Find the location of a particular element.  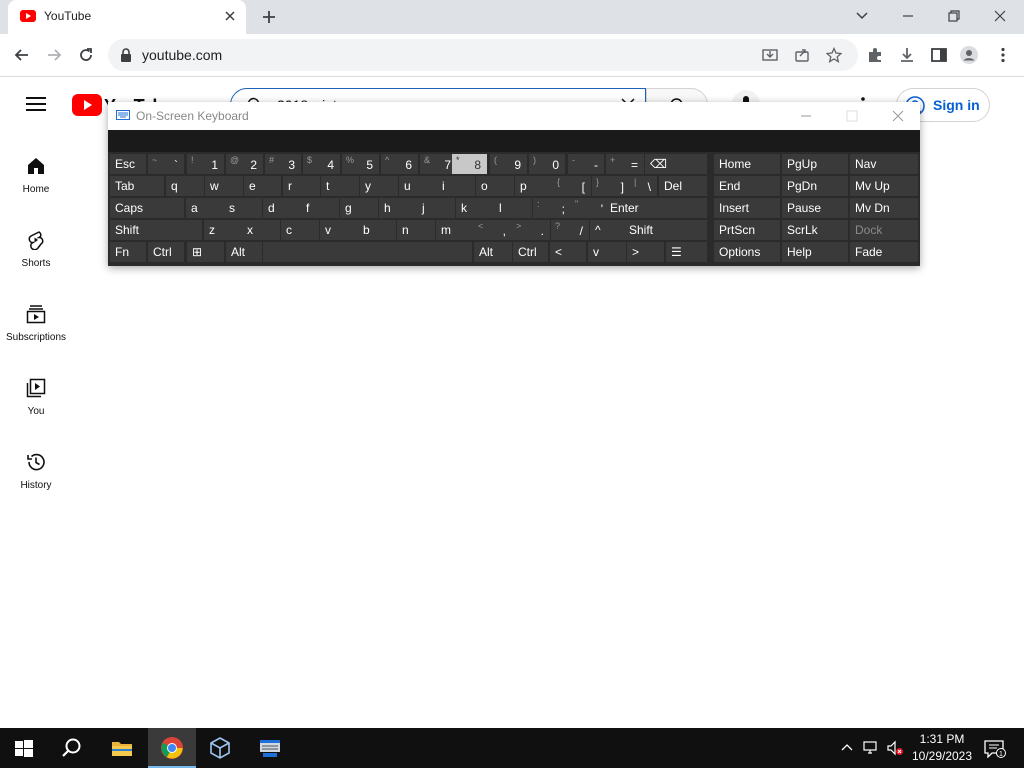

share-icon is located at coordinates (802, 55).